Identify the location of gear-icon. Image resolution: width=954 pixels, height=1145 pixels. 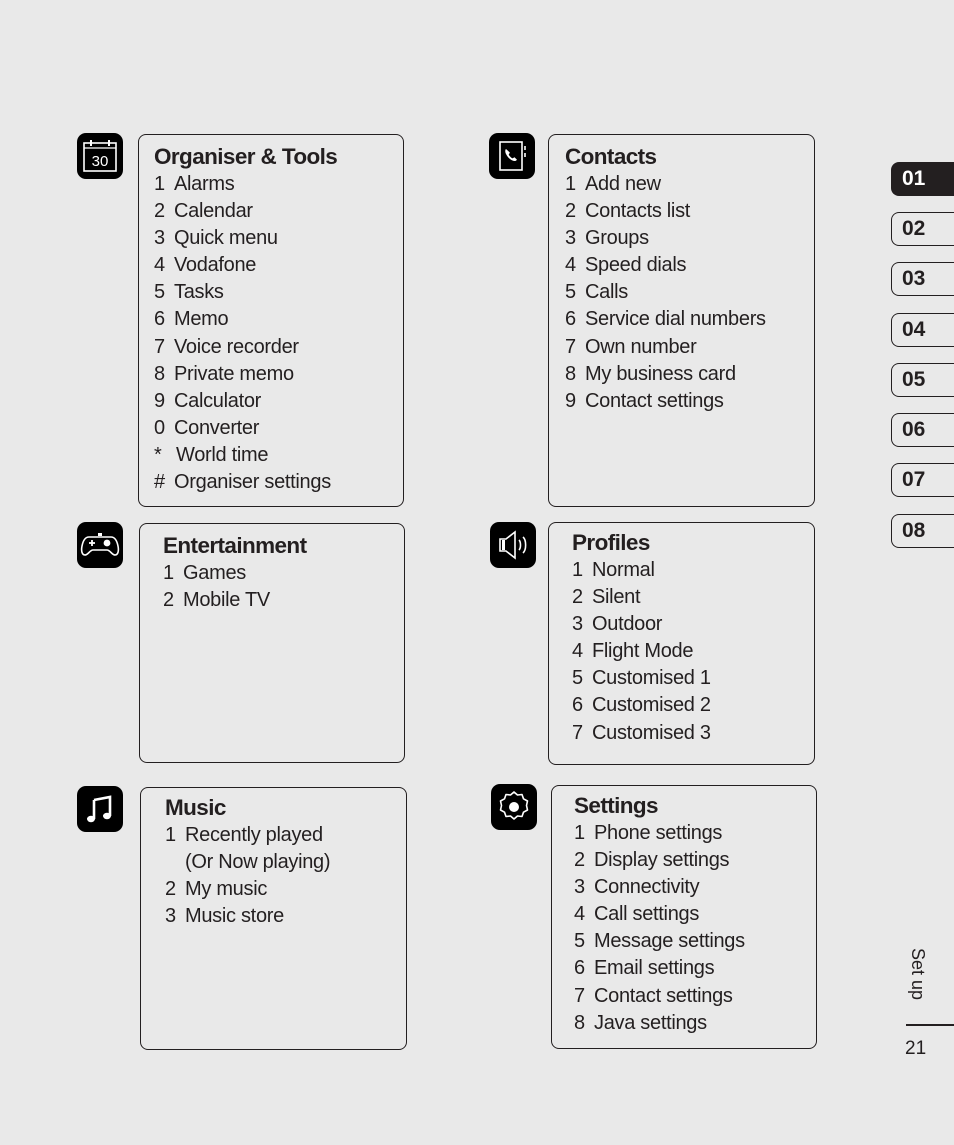
(514, 807).